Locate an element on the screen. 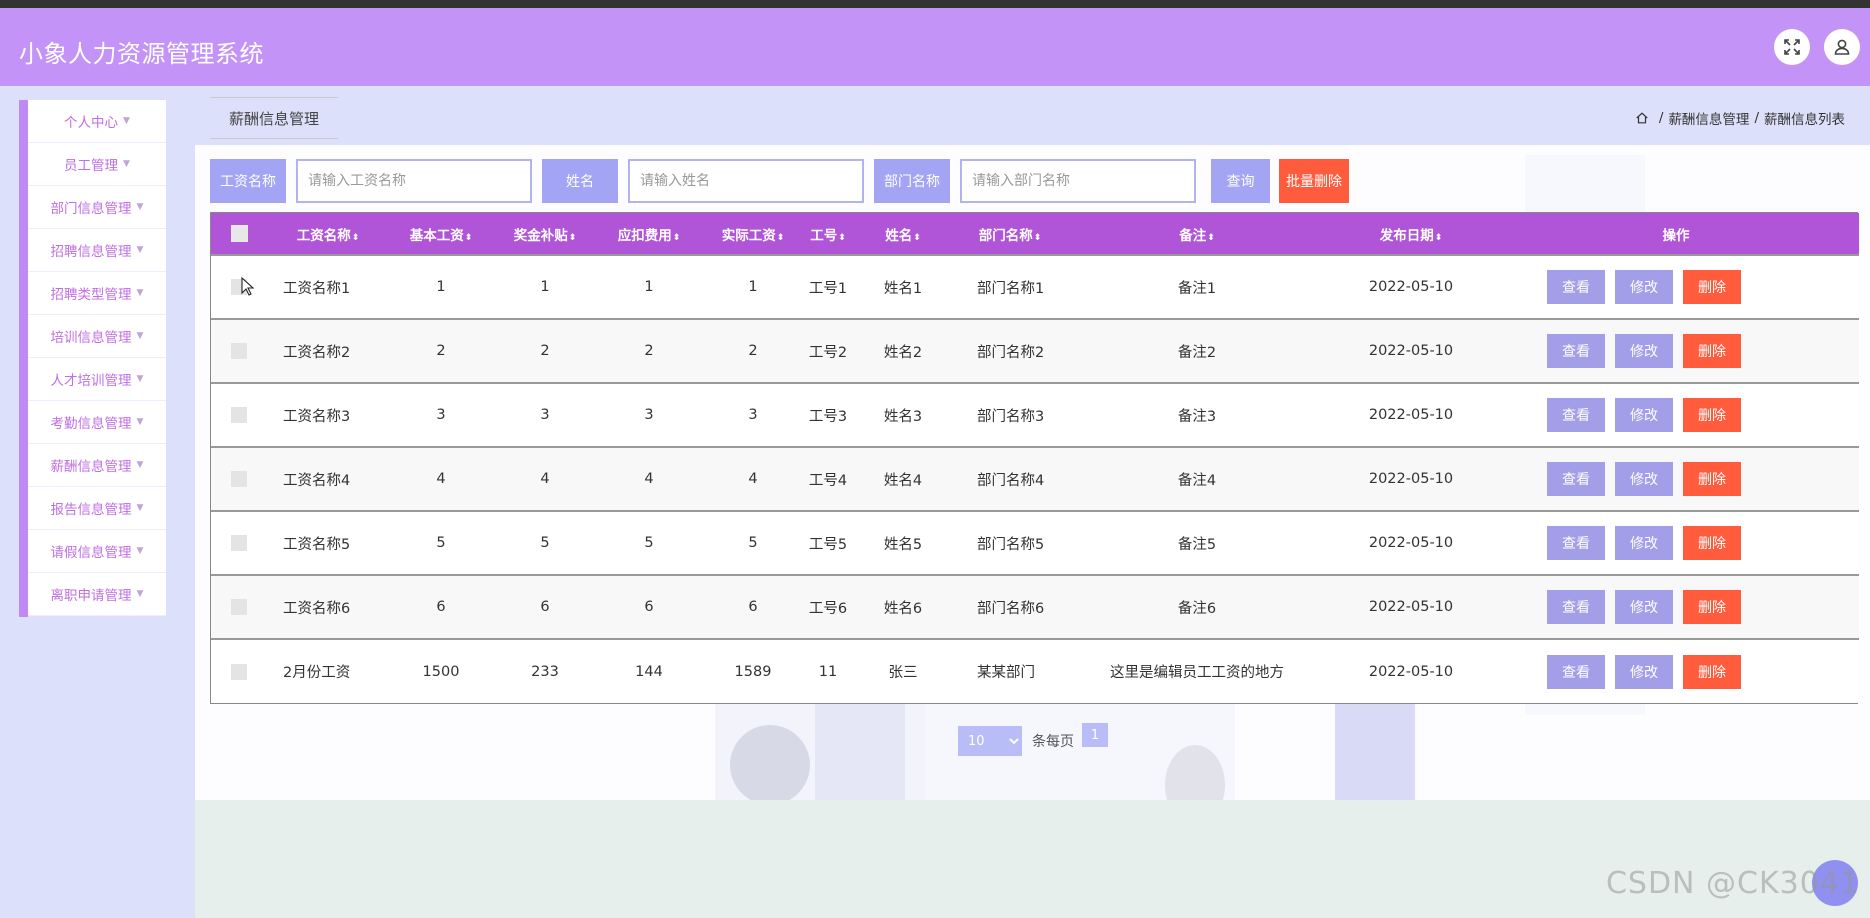  table-cell-actual: 6 is located at coordinates (753, 607).